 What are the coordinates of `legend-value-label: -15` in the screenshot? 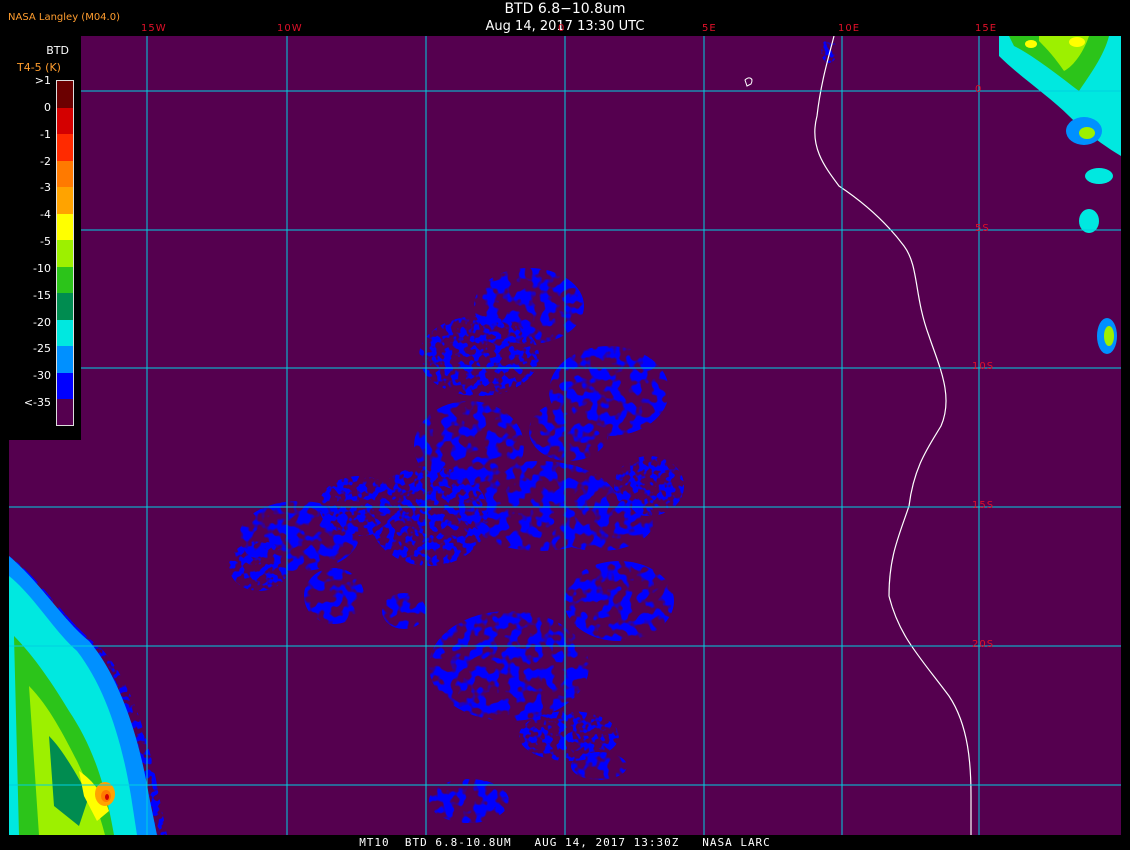 It's located at (42, 295).